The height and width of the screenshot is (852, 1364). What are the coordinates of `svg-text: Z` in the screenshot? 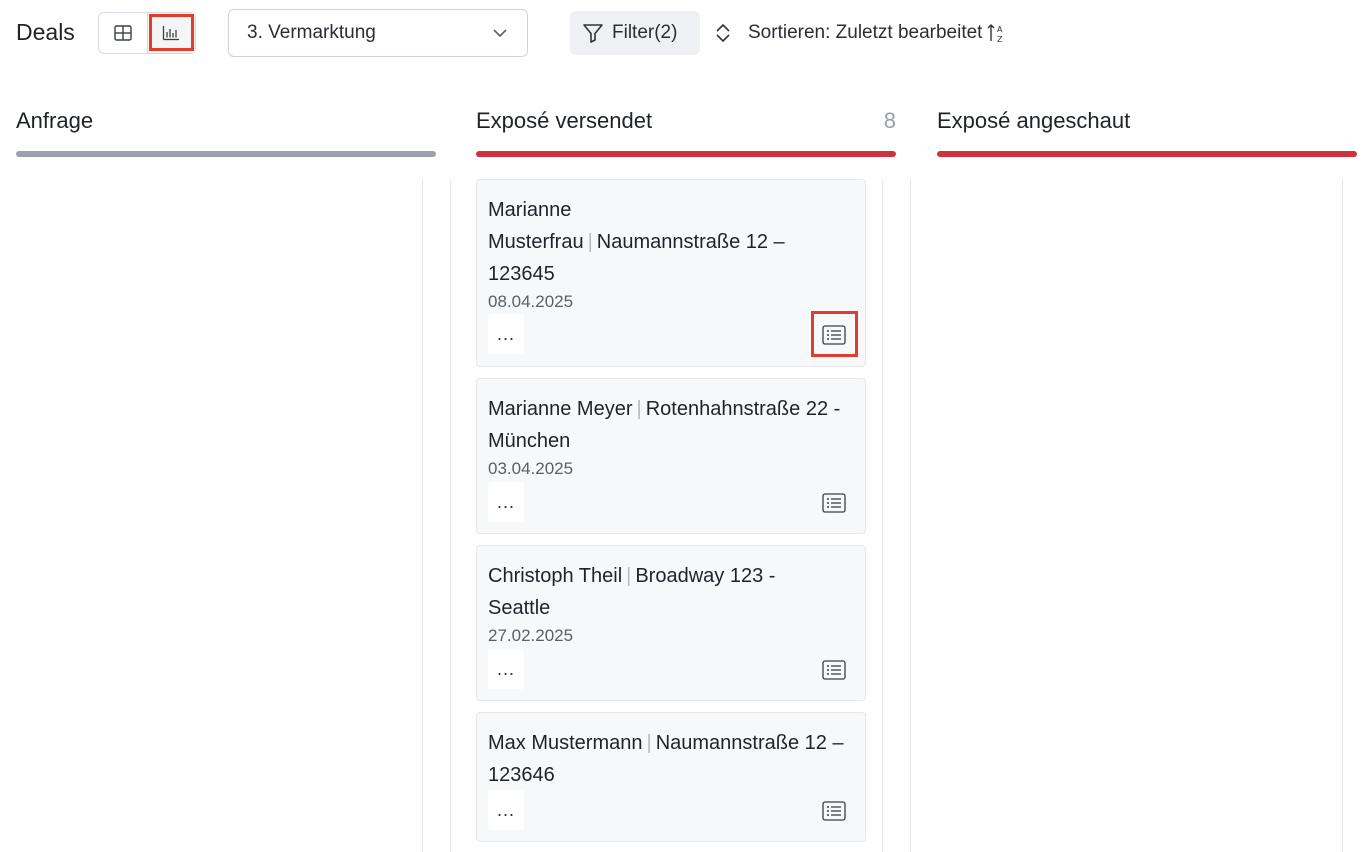 It's located at (1000, 39).